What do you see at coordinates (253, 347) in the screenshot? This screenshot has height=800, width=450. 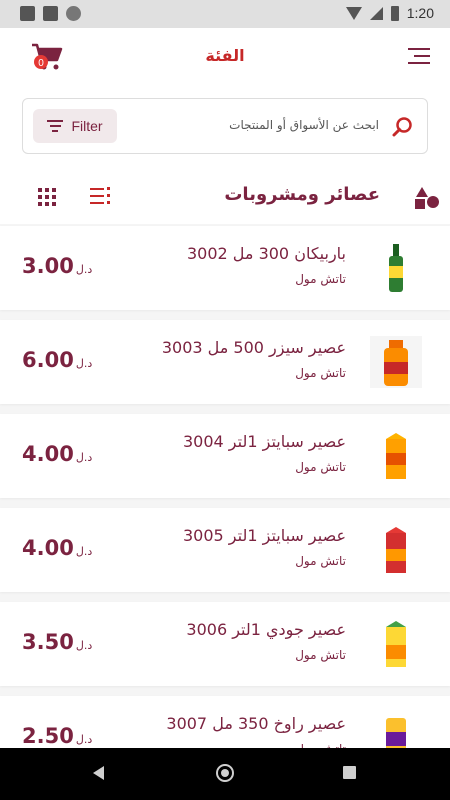 I see `product-name: عصير سيزر 500 مل 3003` at bounding box center [253, 347].